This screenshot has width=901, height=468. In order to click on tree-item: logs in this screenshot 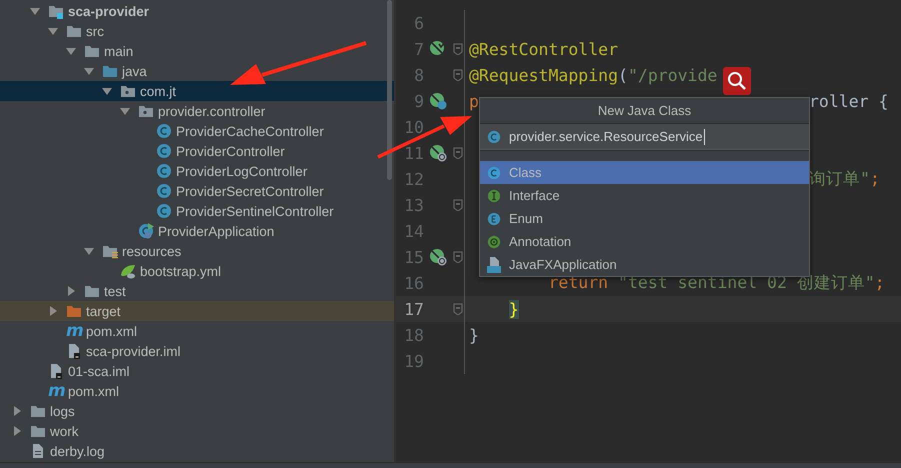, I will do `click(197, 411)`.